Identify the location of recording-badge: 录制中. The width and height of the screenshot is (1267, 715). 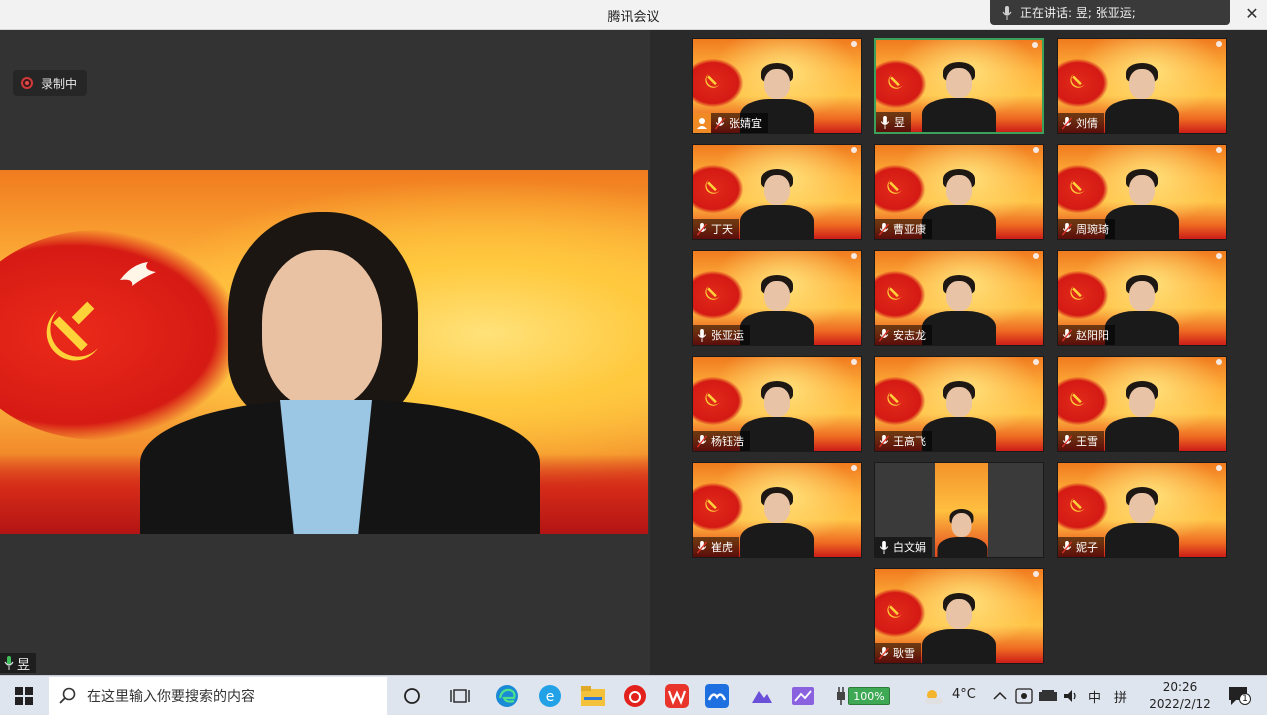
(50, 83).